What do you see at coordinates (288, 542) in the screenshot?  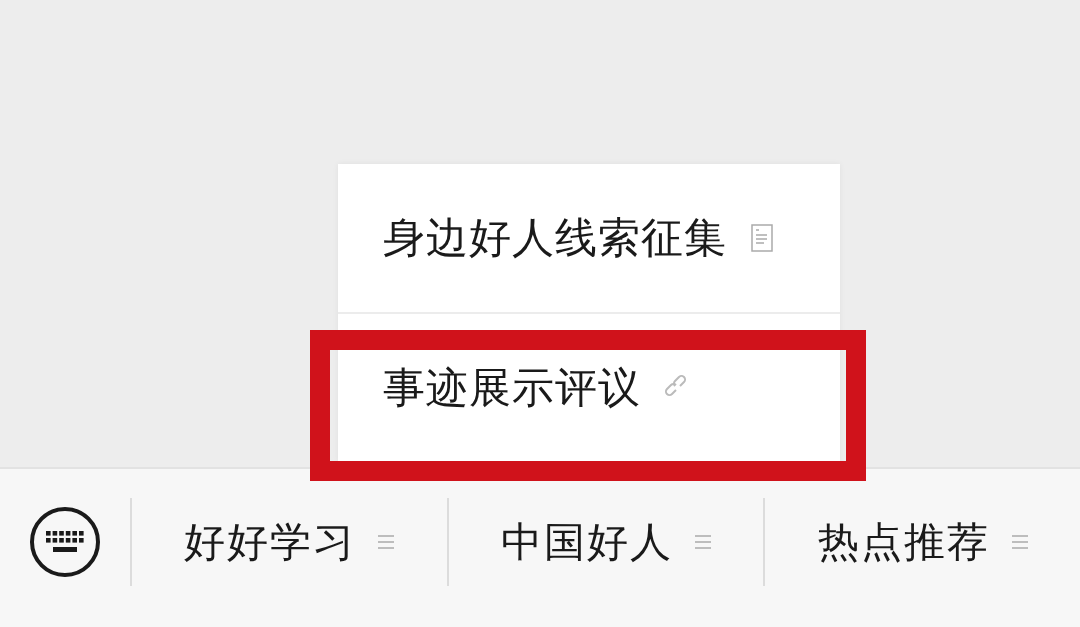 I see `menu-bar-item: 好好学习` at bounding box center [288, 542].